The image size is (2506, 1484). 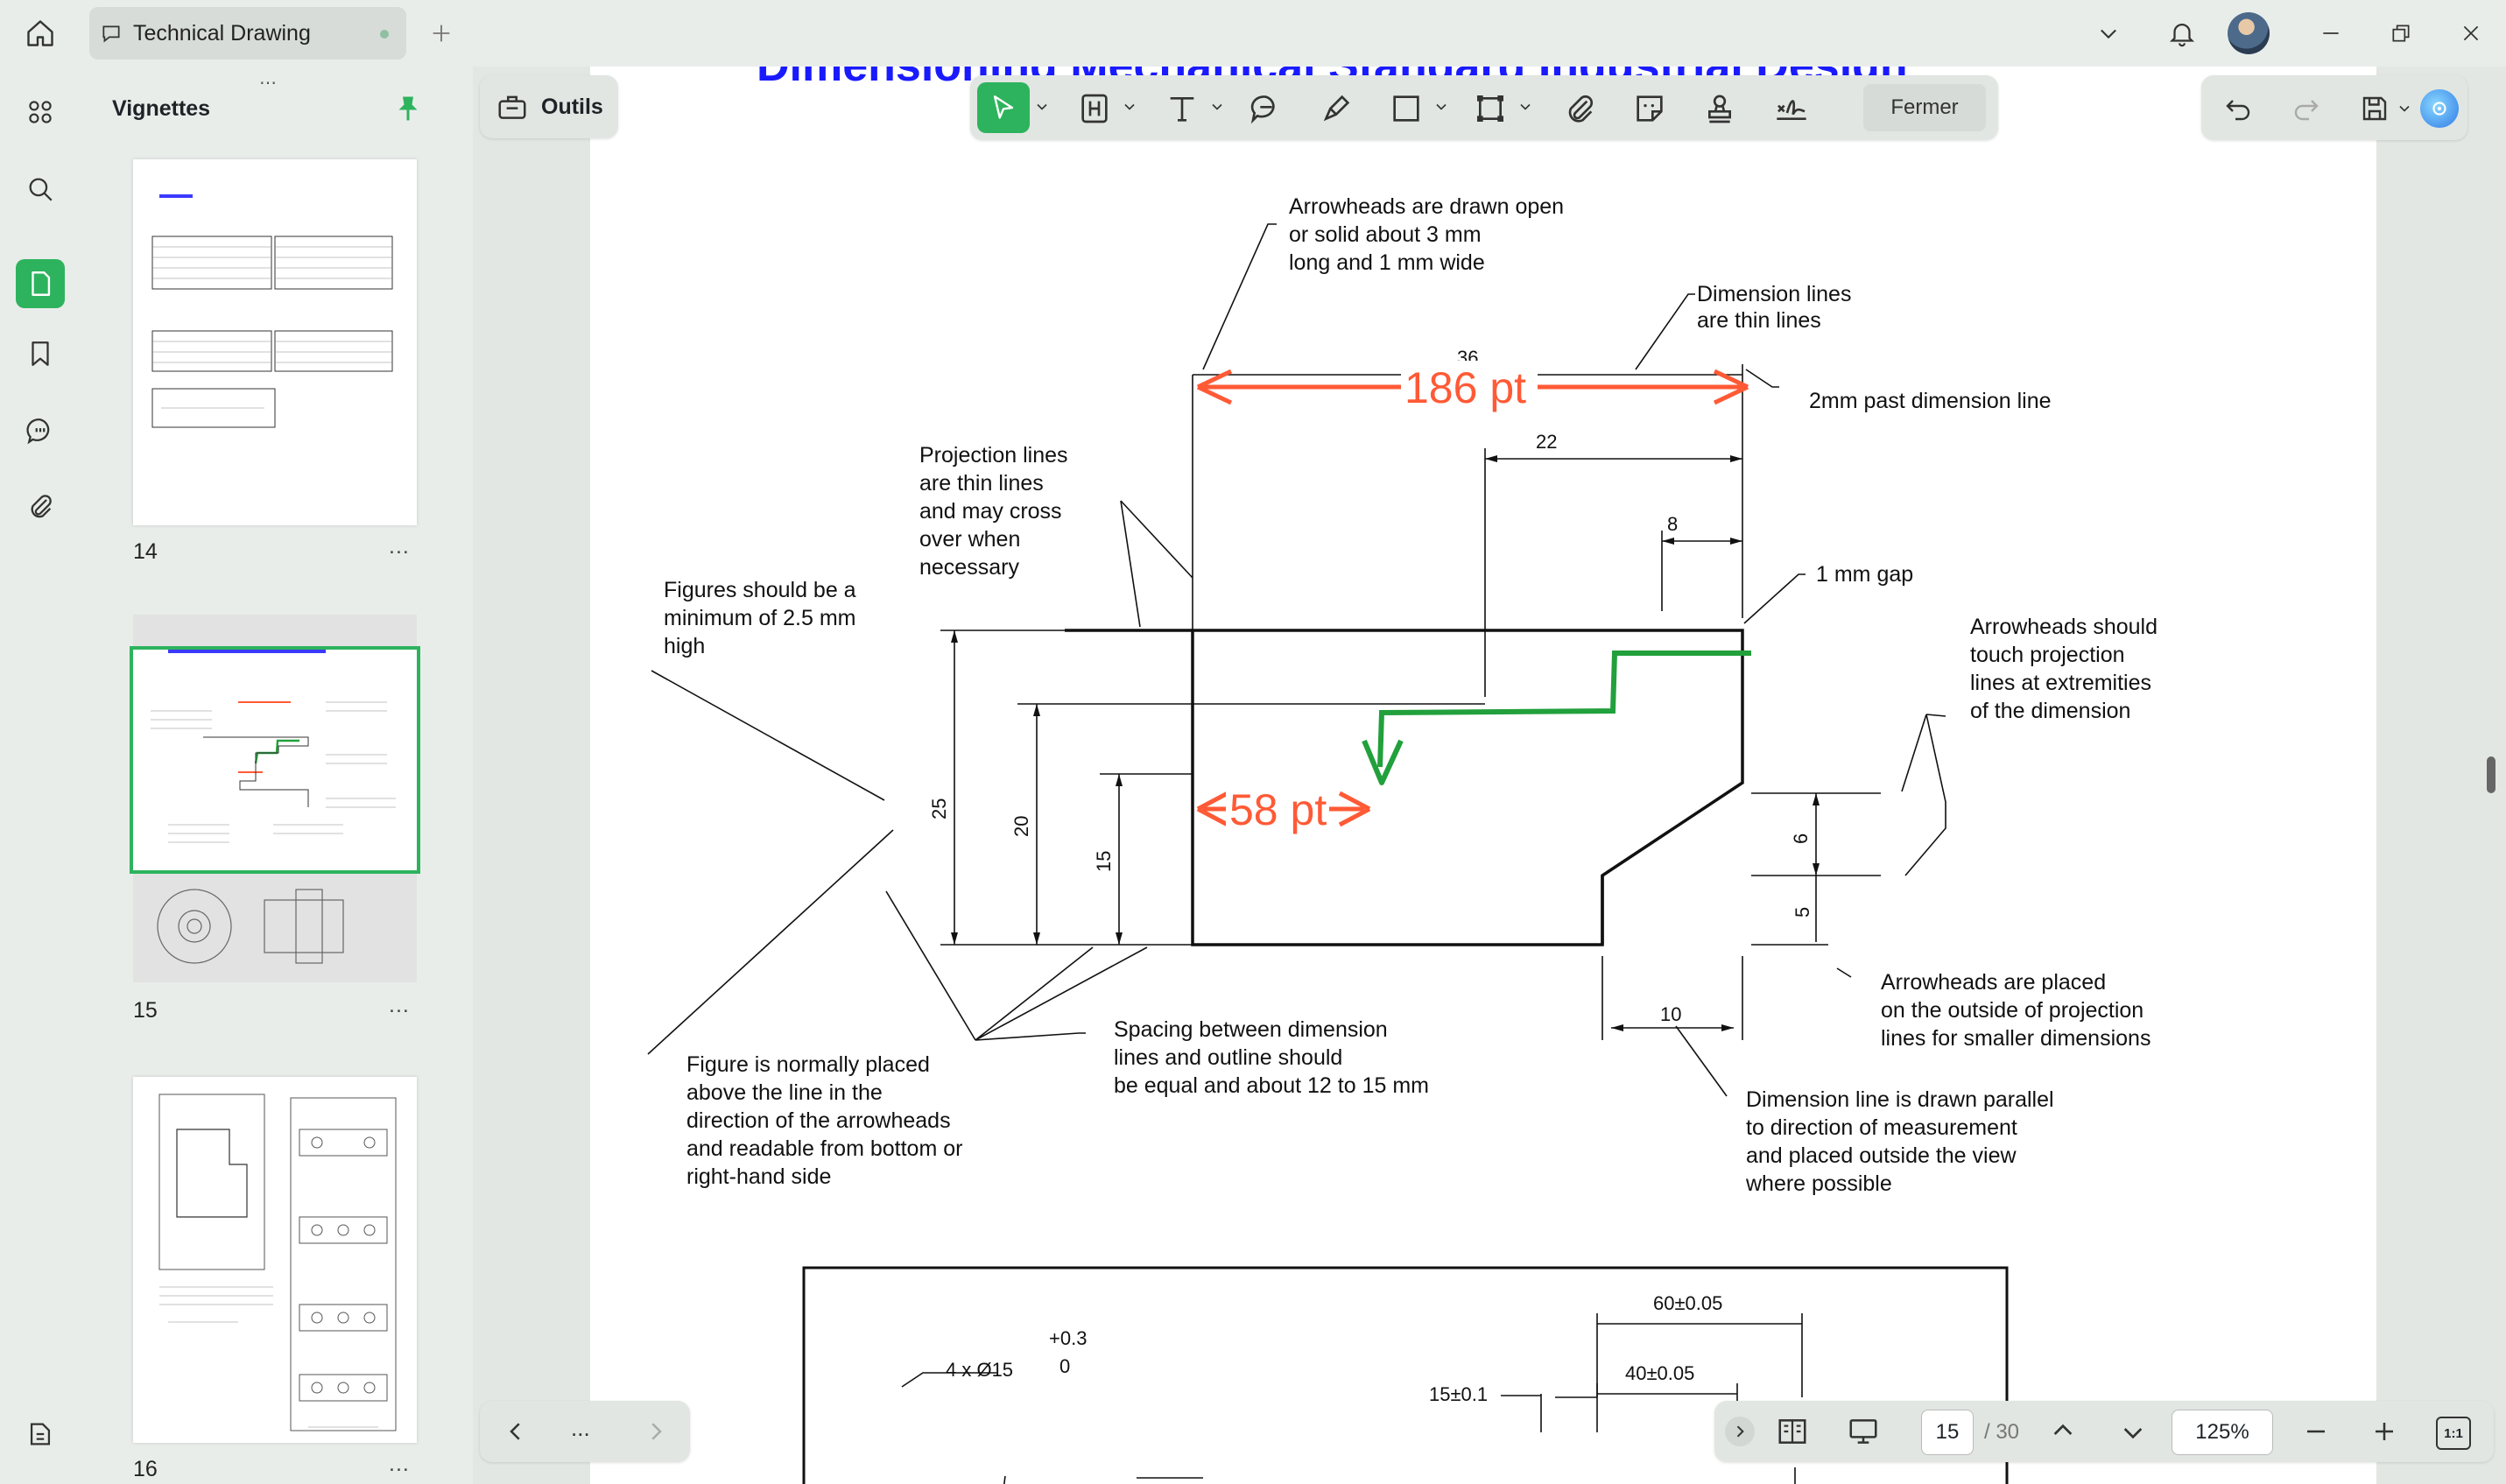 What do you see at coordinates (1719, 108) in the screenshot?
I see `stamp-icon` at bounding box center [1719, 108].